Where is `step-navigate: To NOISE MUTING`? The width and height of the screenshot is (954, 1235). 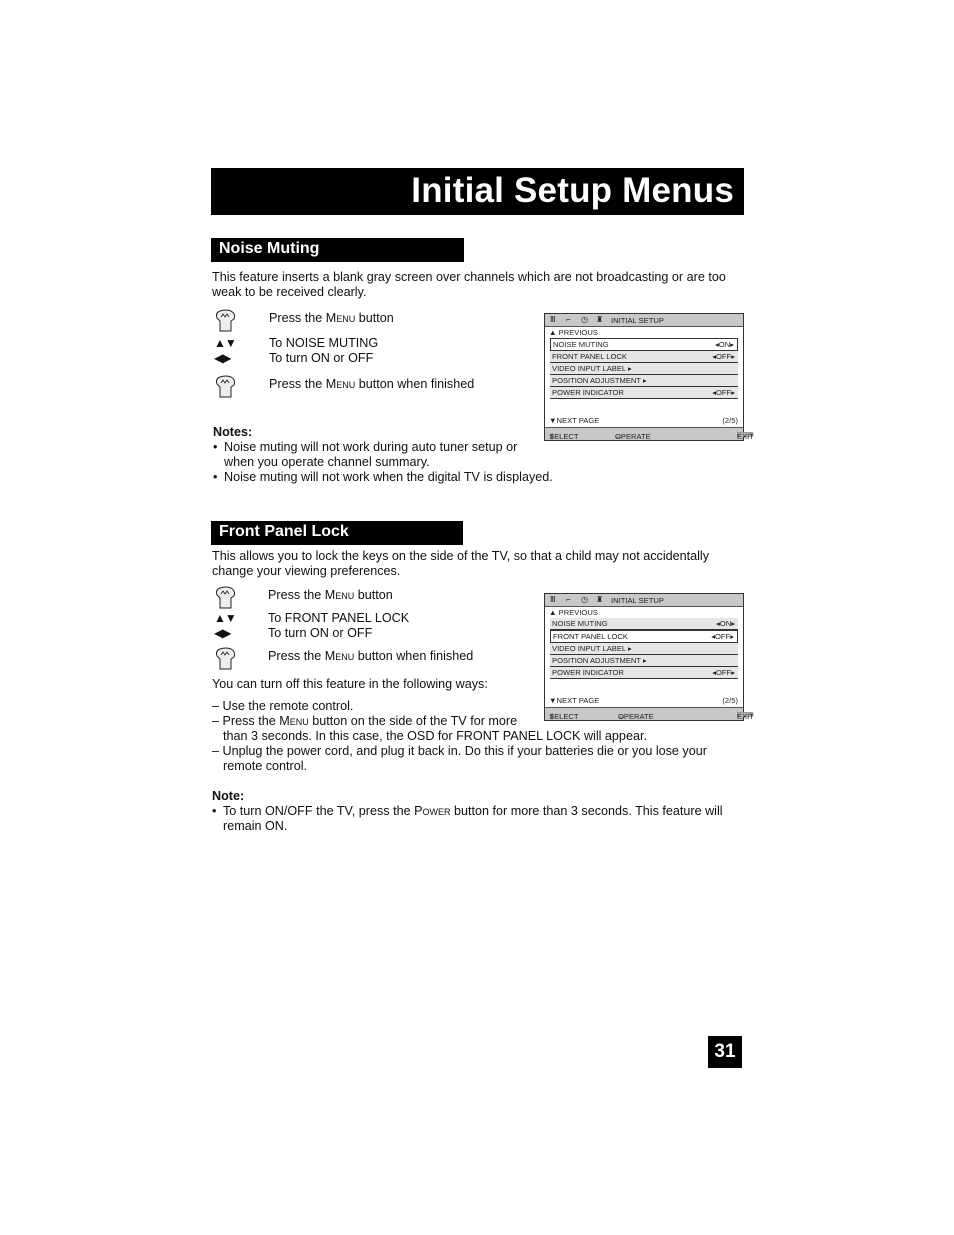 step-navigate: To NOISE MUTING is located at coordinates (324, 343).